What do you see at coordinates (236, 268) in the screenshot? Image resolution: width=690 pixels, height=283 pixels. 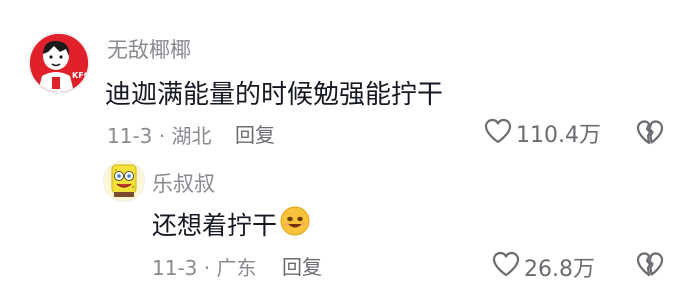 I see `reply-location: 广东` at bounding box center [236, 268].